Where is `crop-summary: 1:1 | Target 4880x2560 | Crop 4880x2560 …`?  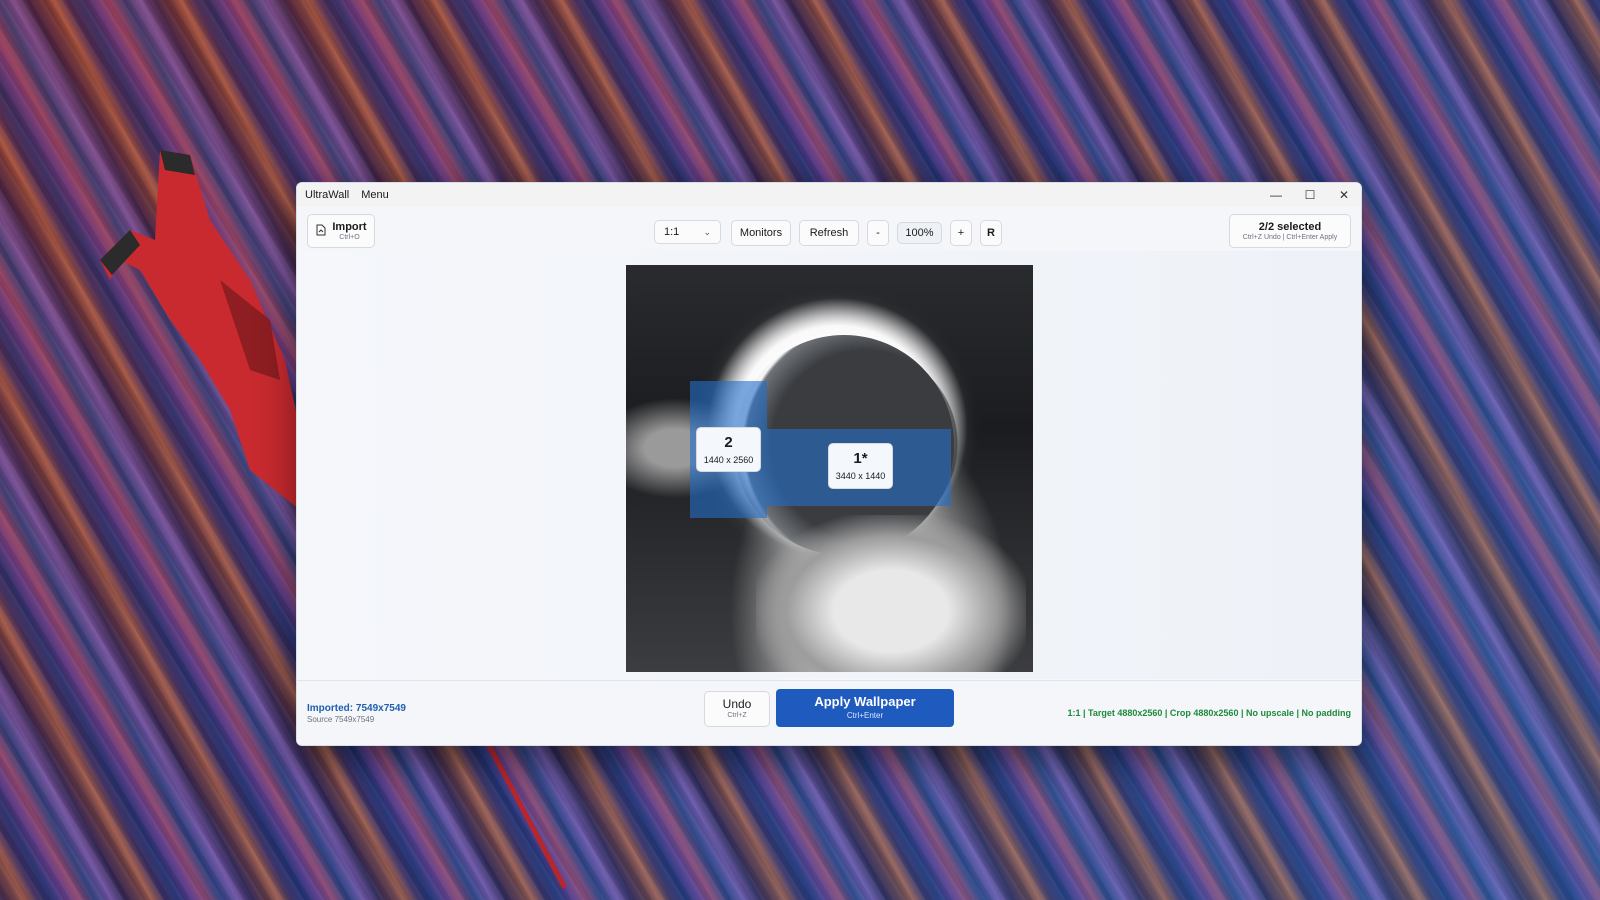
crop-summary: 1:1 | Target 4880x2560 | Crop 4880x2560 … is located at coordinates (1209, 713).